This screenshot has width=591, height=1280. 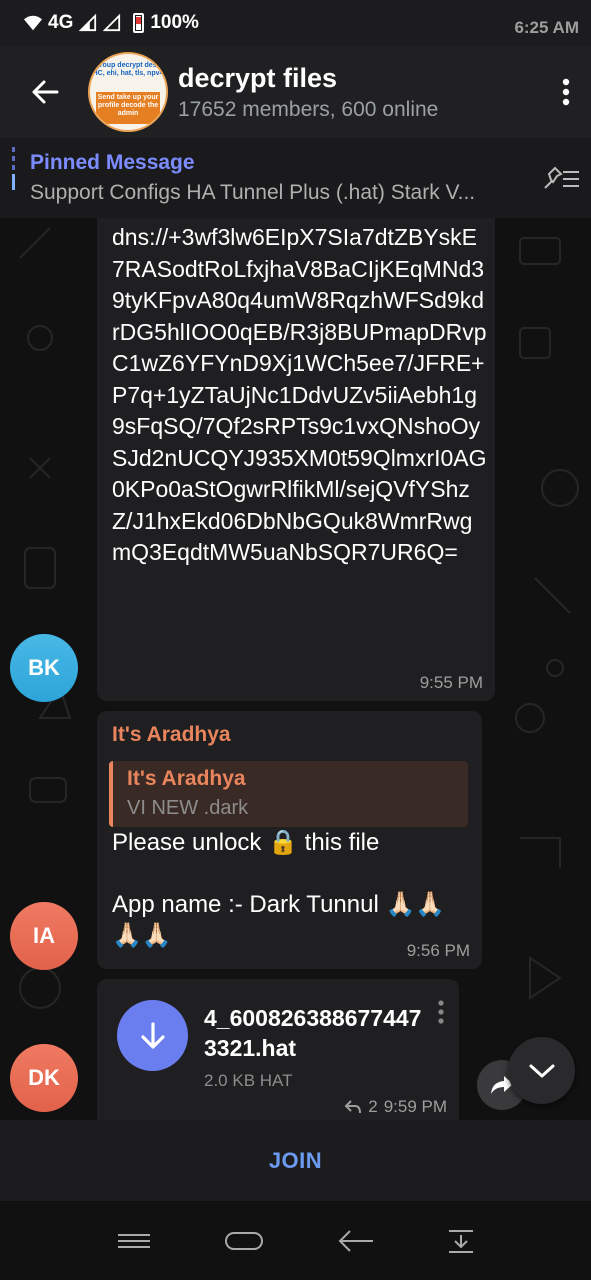 What do you see at coordinates (288, 794) in the screenshot?
I see `reply-quote: It's Aradhya VI NEW .dark` at bounding box center [288, 794].